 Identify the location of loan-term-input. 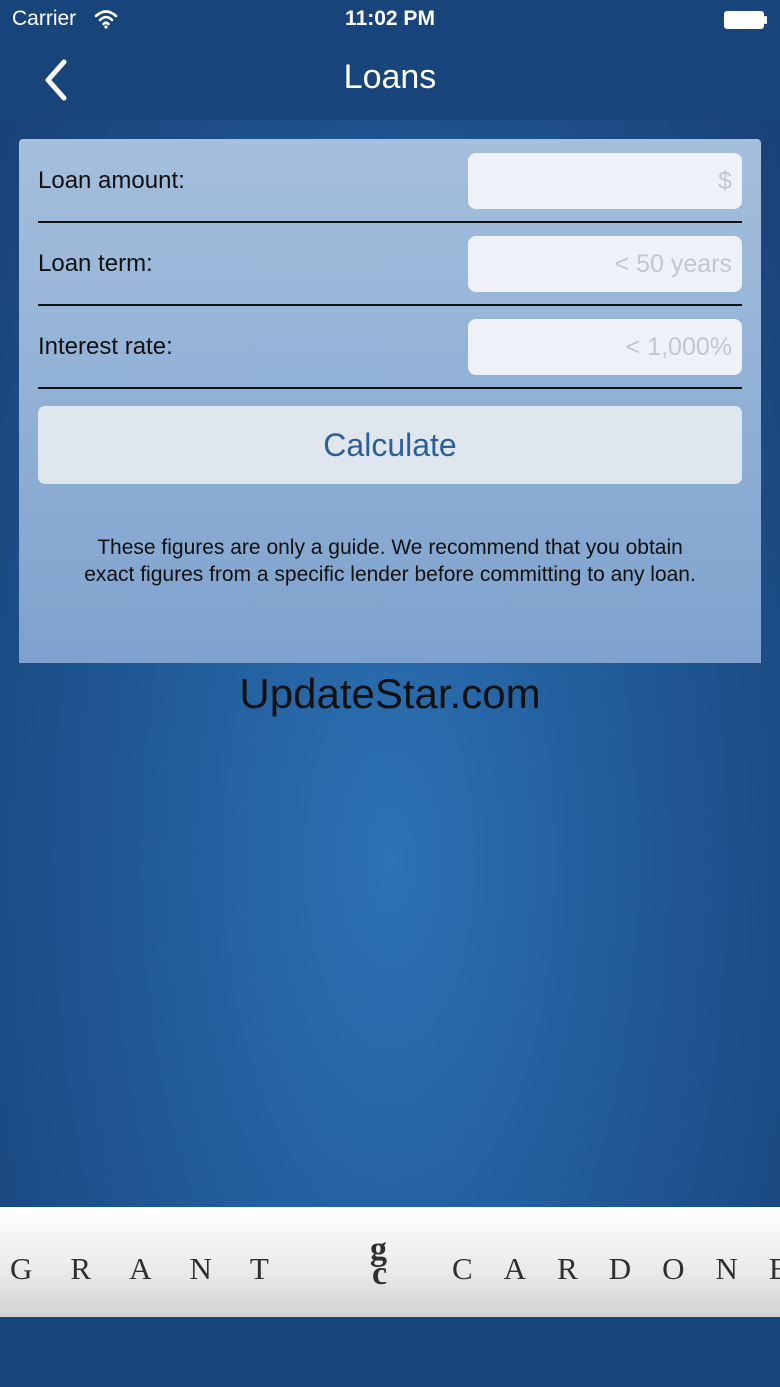
(605, 264).